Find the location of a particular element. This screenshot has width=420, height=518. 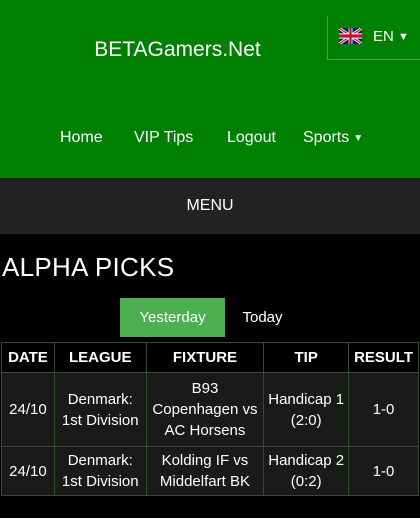

site-brand: BETAGamers.Net is located at coordinates (177, 50).